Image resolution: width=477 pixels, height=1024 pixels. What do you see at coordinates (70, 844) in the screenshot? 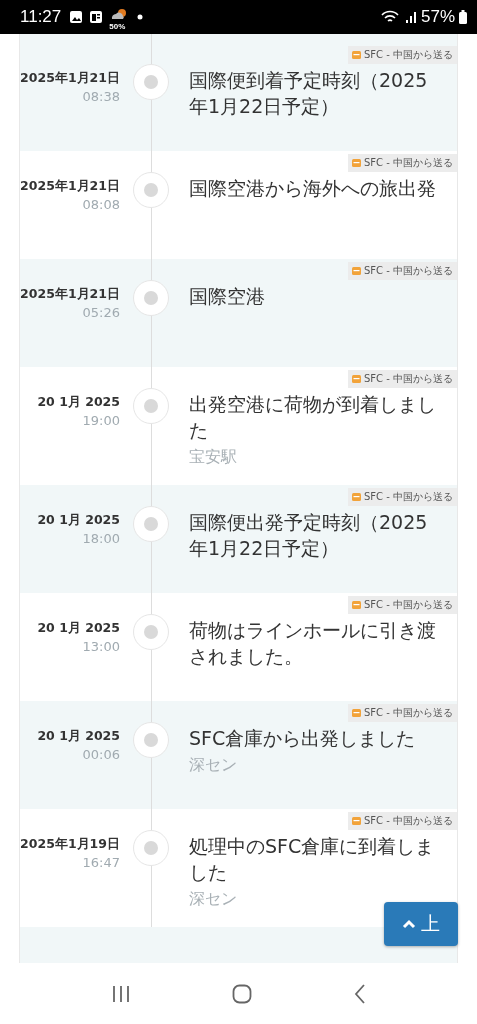
I see `event-date: 2025年1月19日` at bounding box center [70, 844].